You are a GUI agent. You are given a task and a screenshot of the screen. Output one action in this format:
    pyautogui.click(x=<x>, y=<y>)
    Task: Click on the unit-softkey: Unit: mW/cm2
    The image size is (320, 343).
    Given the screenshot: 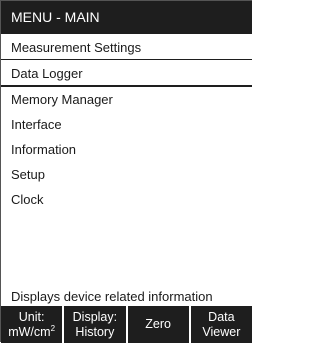 What is the action you would take?
    pyautogui.click(x=32, y=324)
    